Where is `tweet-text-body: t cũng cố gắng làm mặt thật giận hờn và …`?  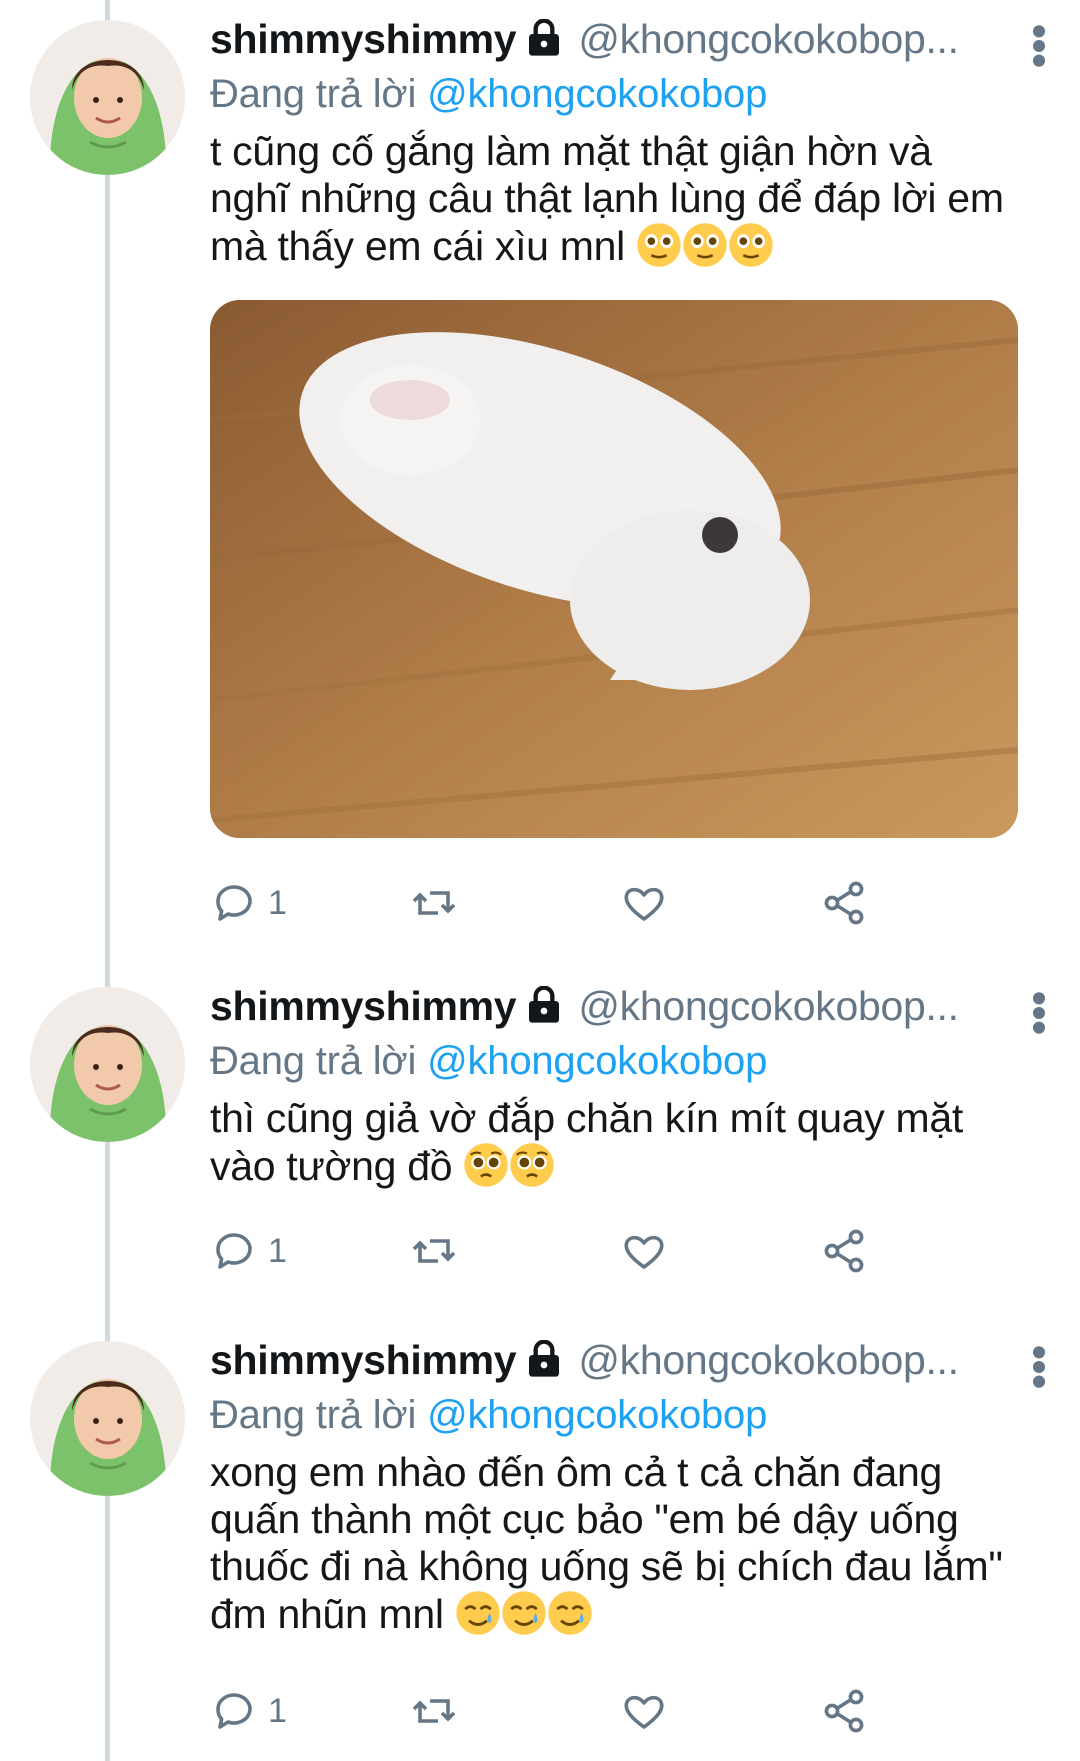 tweet-text-body: t cũng cố gắng làm mặt thật giận hờn và … is located at coordinates (607, 198).